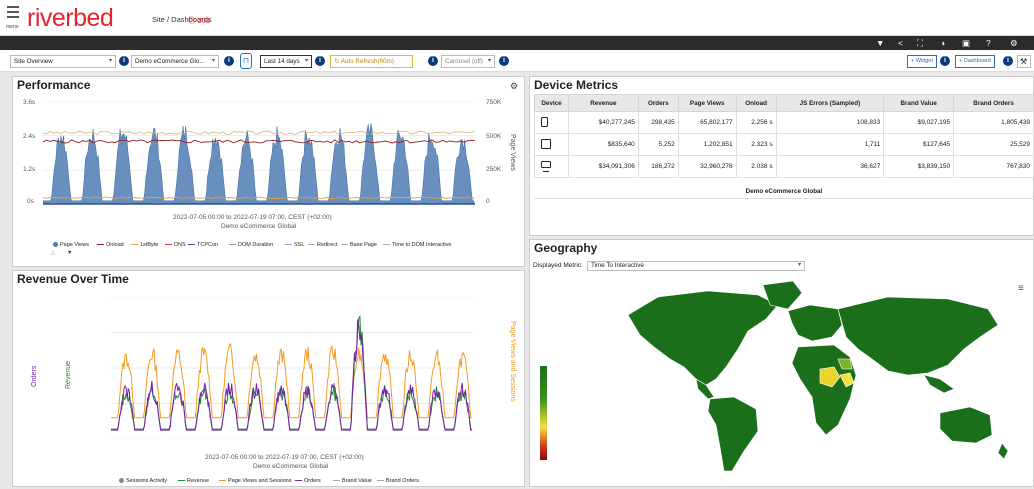  I want to click on table-cell: 2.038 s, so click(756, 166).